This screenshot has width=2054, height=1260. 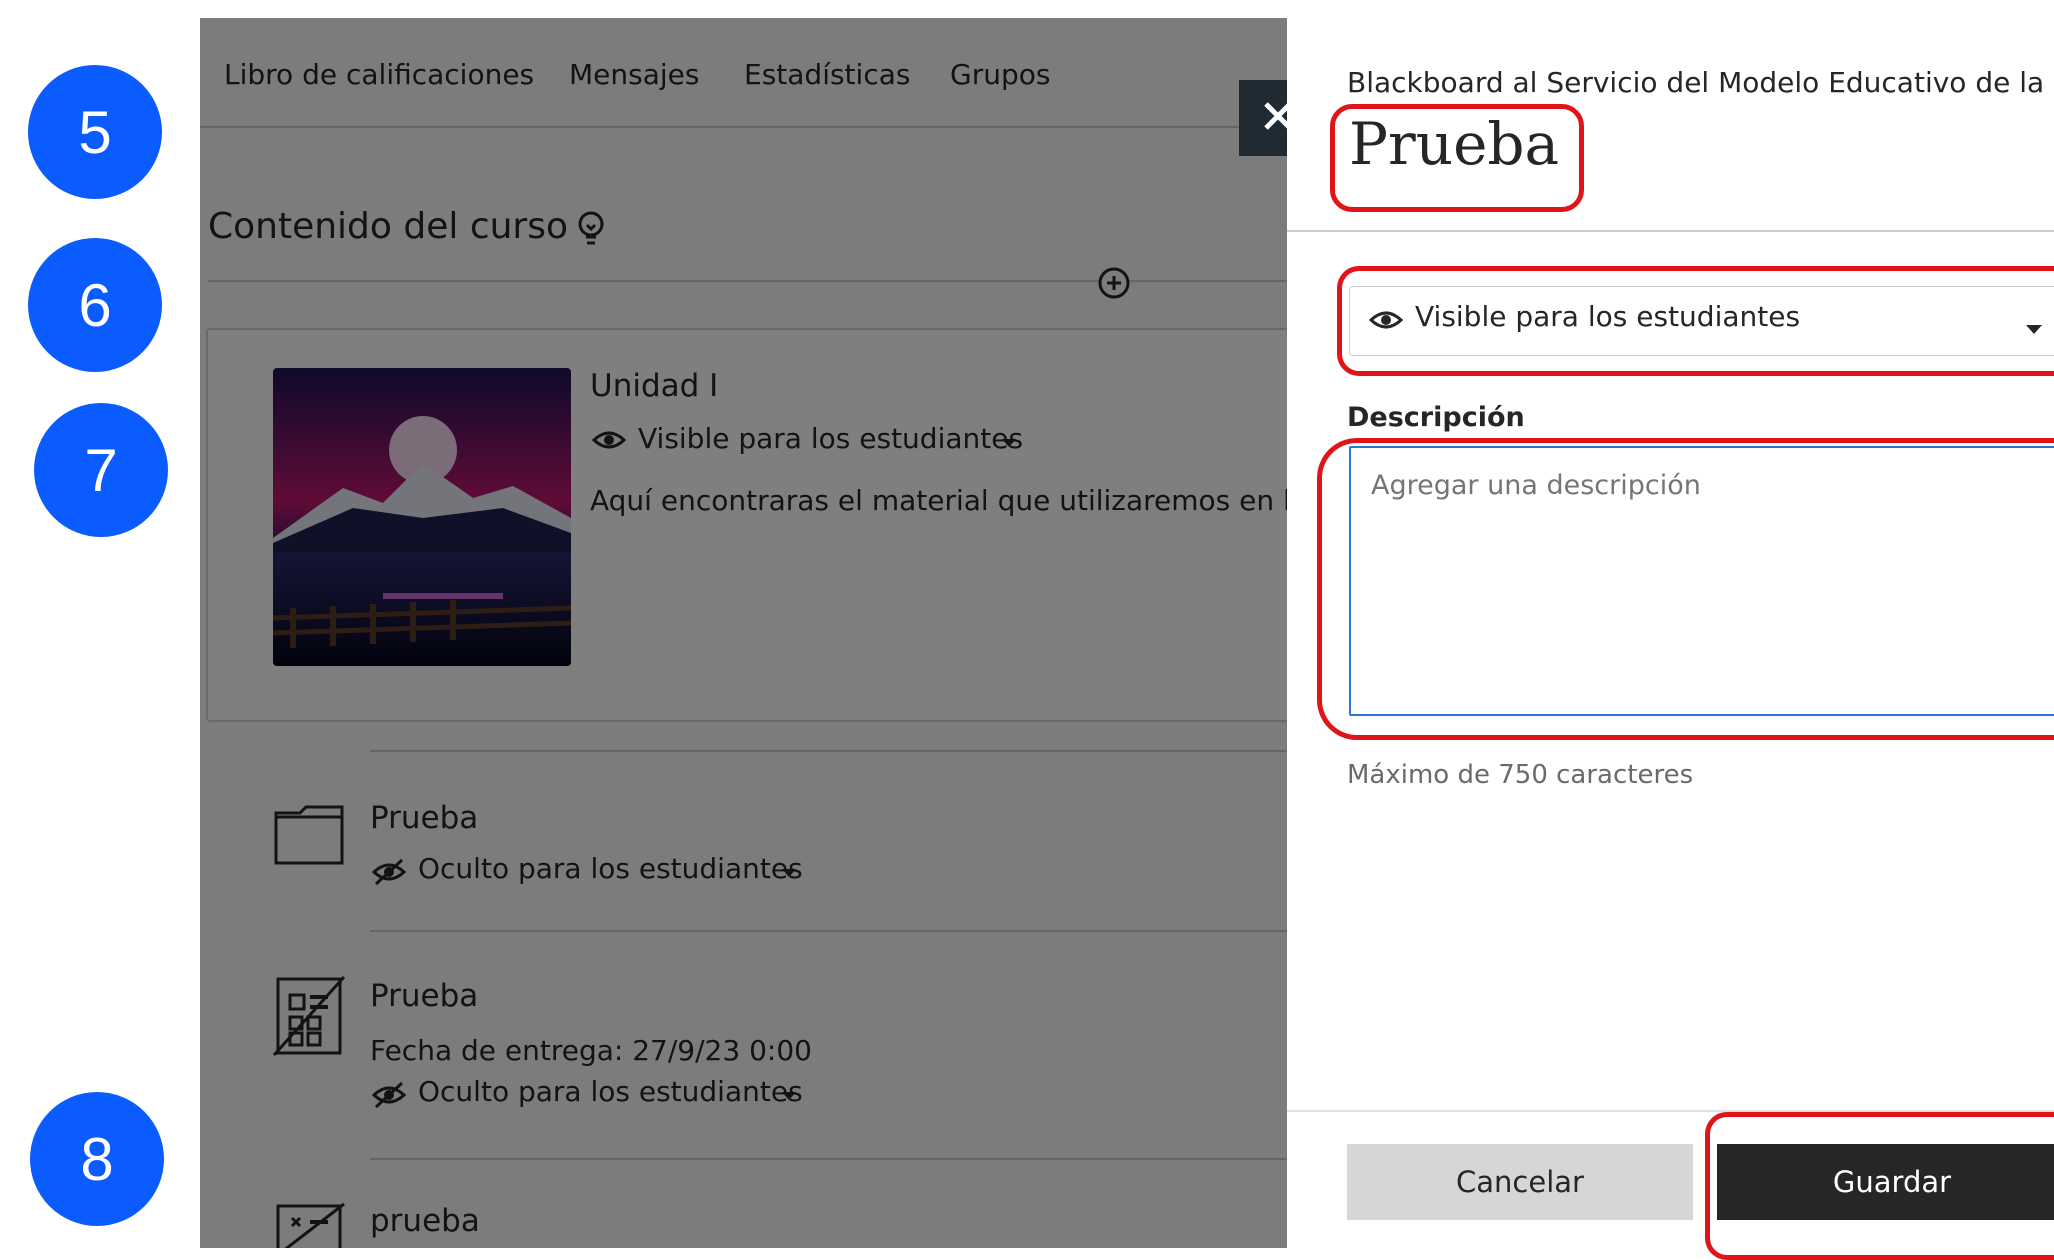 I want to click on description-hint: Máximo de 750 caracteres, so click(x=1520, y=775).